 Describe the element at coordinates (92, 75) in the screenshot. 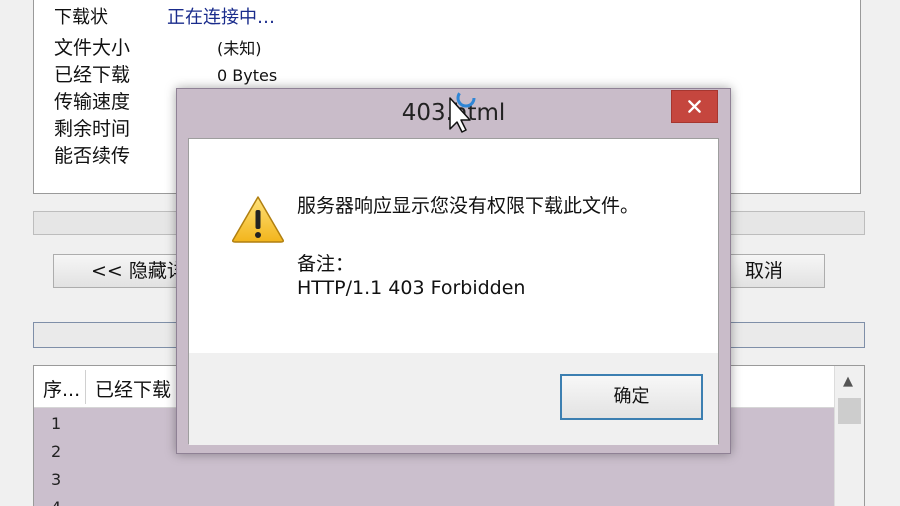

I see `downloaded-label: 已经下载` at that location.